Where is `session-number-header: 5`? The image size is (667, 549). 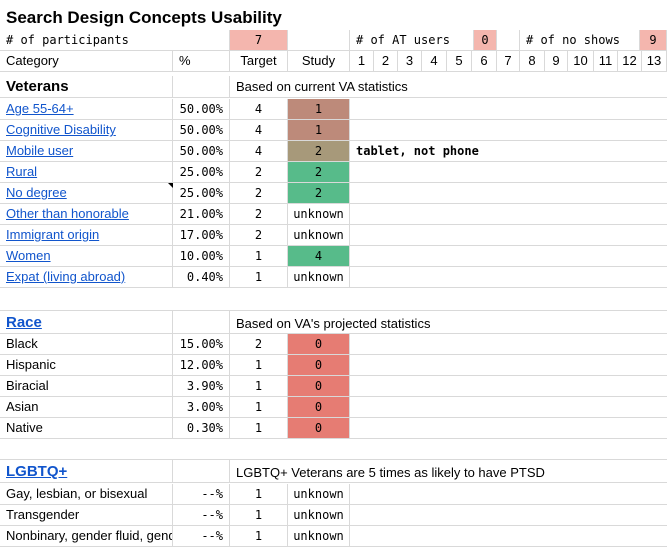
session-number-header: 5 is located at coordinates (459, 61).